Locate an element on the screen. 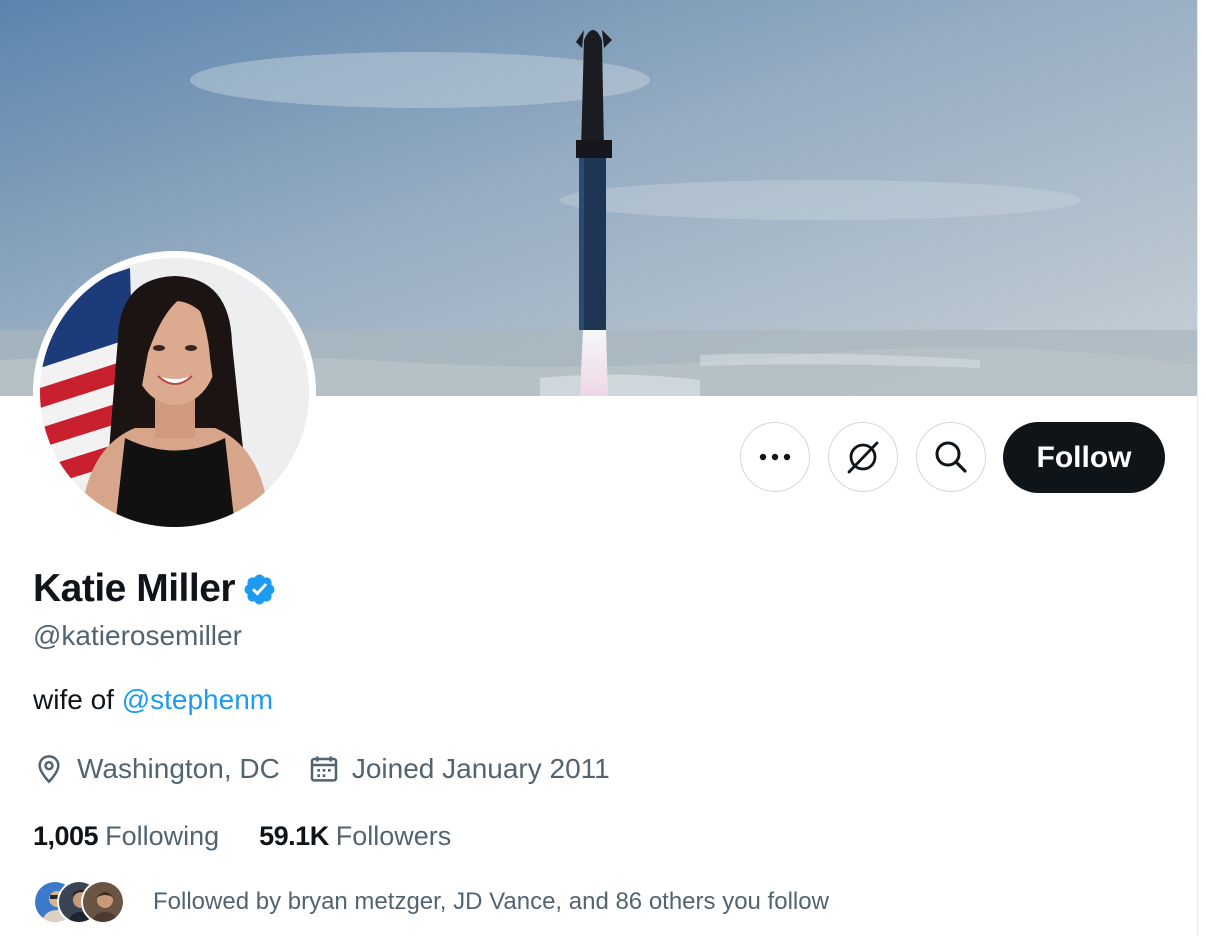 Image resolution: width=1206 pixels, height=936 pixels. name-row: Katie Miller is located at coordinates (155, 589).